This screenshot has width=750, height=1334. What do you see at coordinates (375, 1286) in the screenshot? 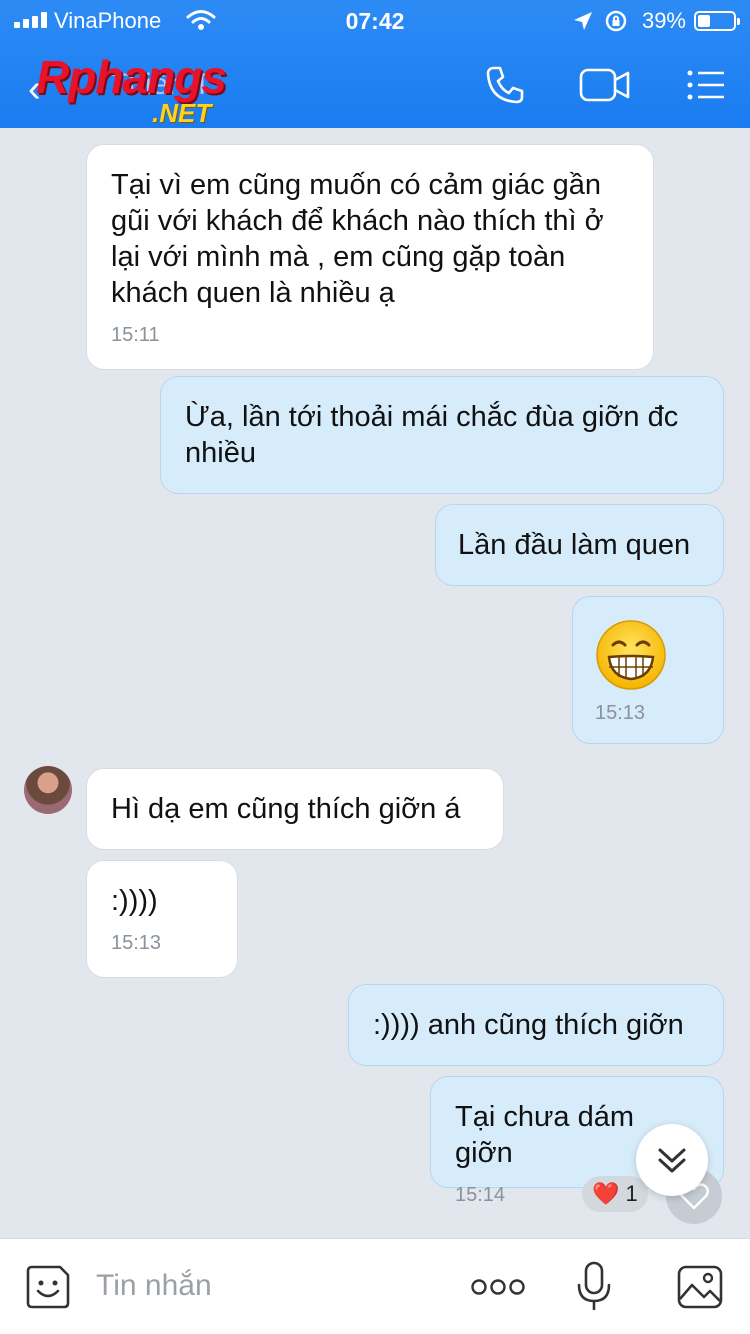
I see `message-input-bar: Tin nhắn` at bounding box center [375, 1286].